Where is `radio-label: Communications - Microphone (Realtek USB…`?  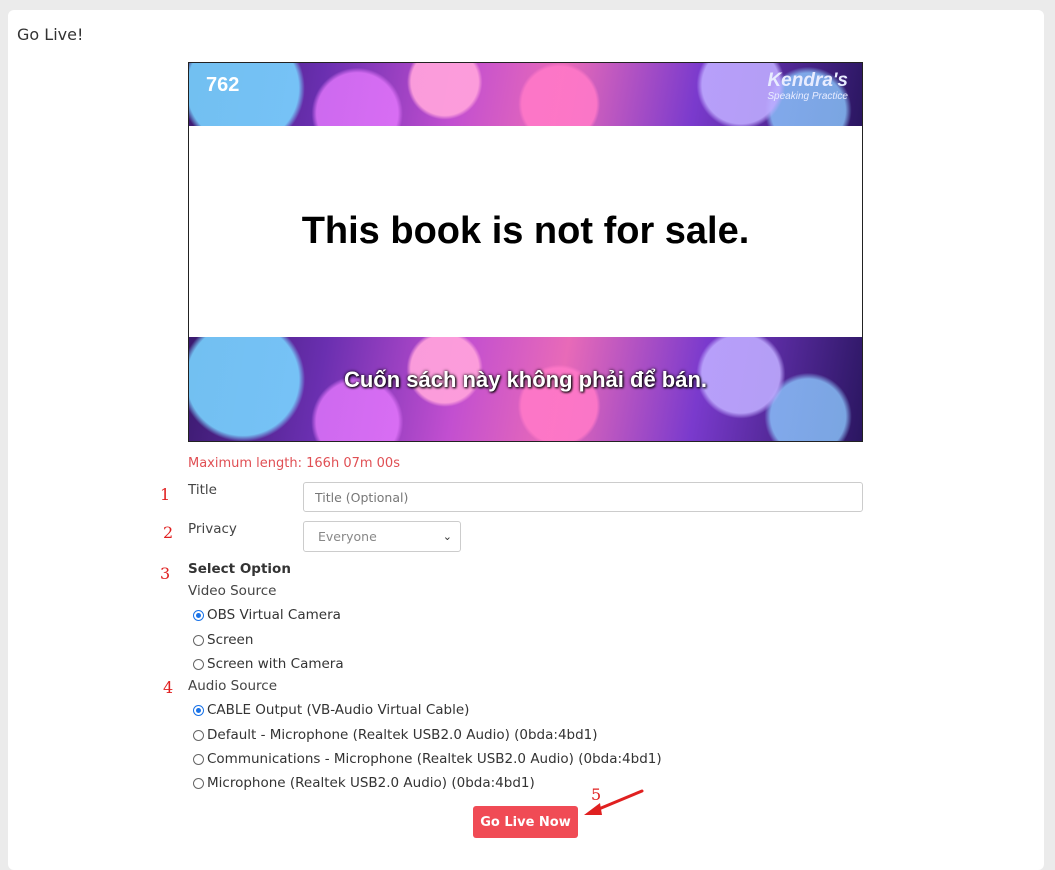
radio-label: Communications - Microphone (Realtek USB… is located at coordinates (434, 759).